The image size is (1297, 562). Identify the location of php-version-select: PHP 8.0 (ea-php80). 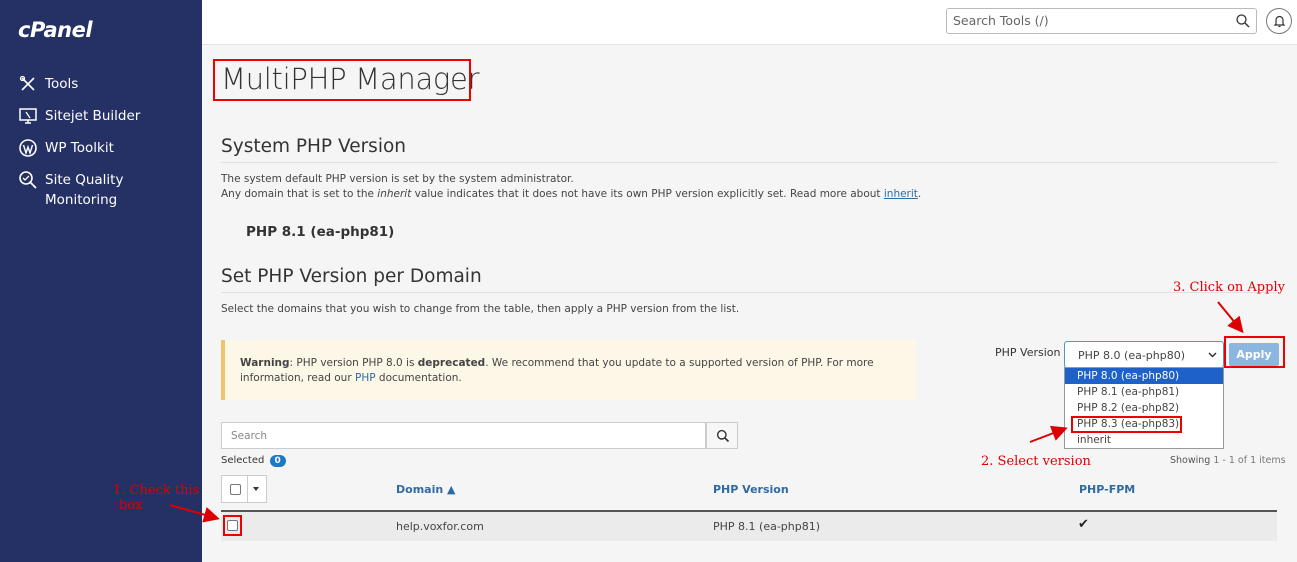
(1144, 354).